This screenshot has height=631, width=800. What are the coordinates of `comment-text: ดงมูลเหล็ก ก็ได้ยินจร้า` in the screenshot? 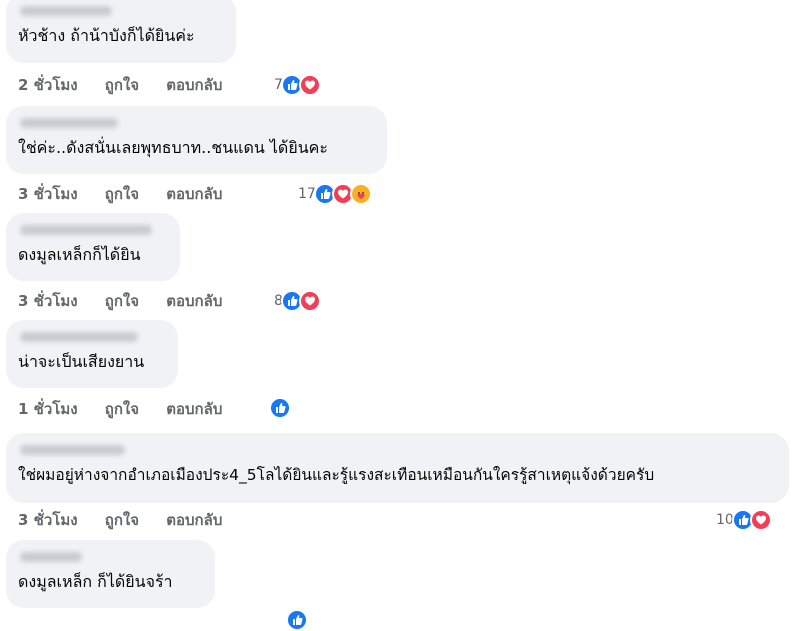 It's located at (95, 581).